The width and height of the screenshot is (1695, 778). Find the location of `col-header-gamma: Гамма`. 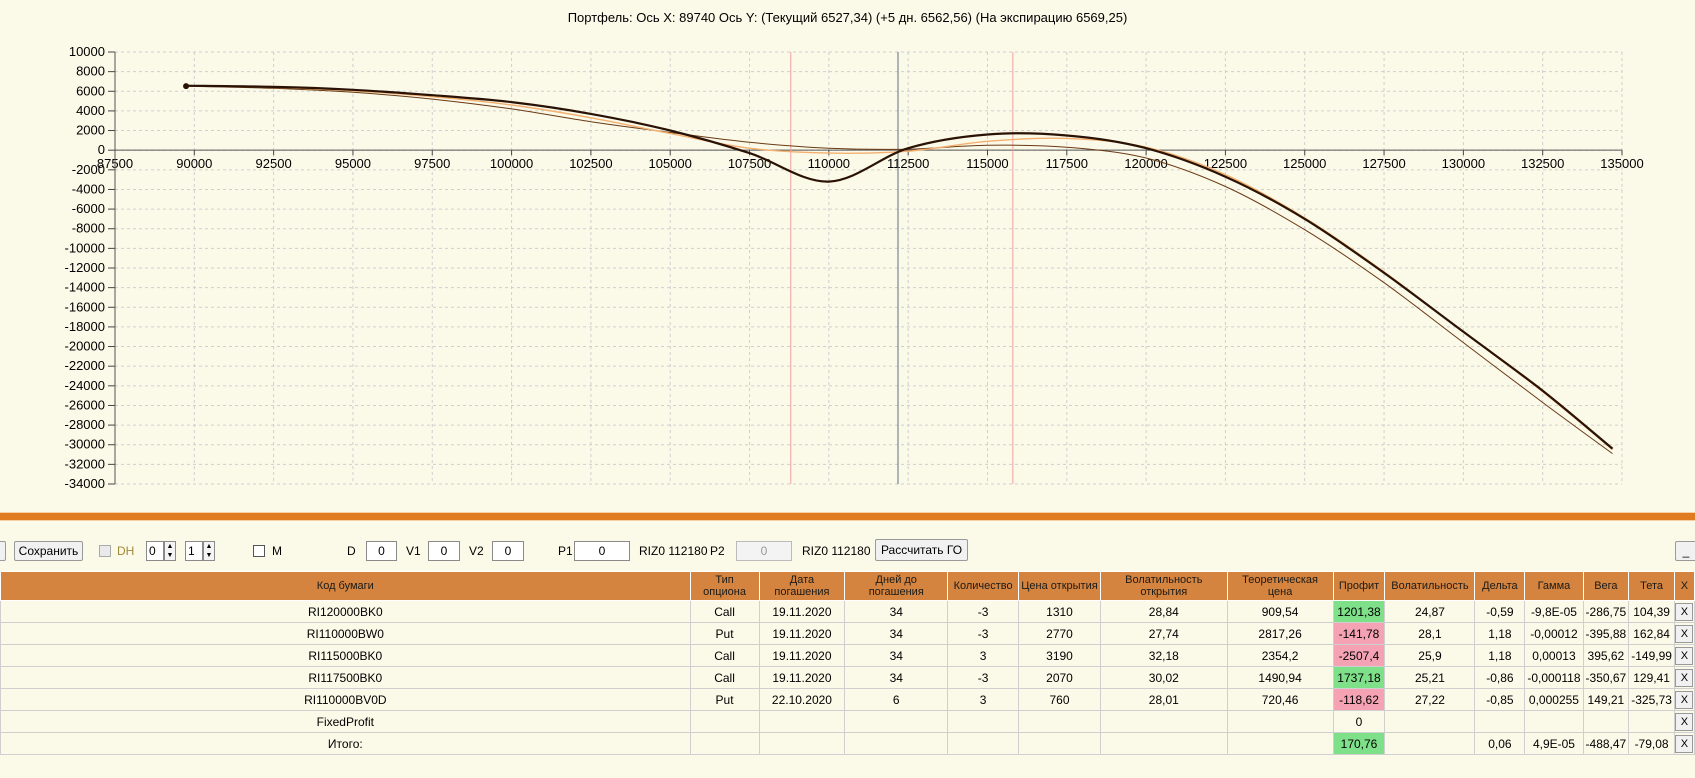

col-header-gamma: Гамма is located at coordinates (1554, 586).